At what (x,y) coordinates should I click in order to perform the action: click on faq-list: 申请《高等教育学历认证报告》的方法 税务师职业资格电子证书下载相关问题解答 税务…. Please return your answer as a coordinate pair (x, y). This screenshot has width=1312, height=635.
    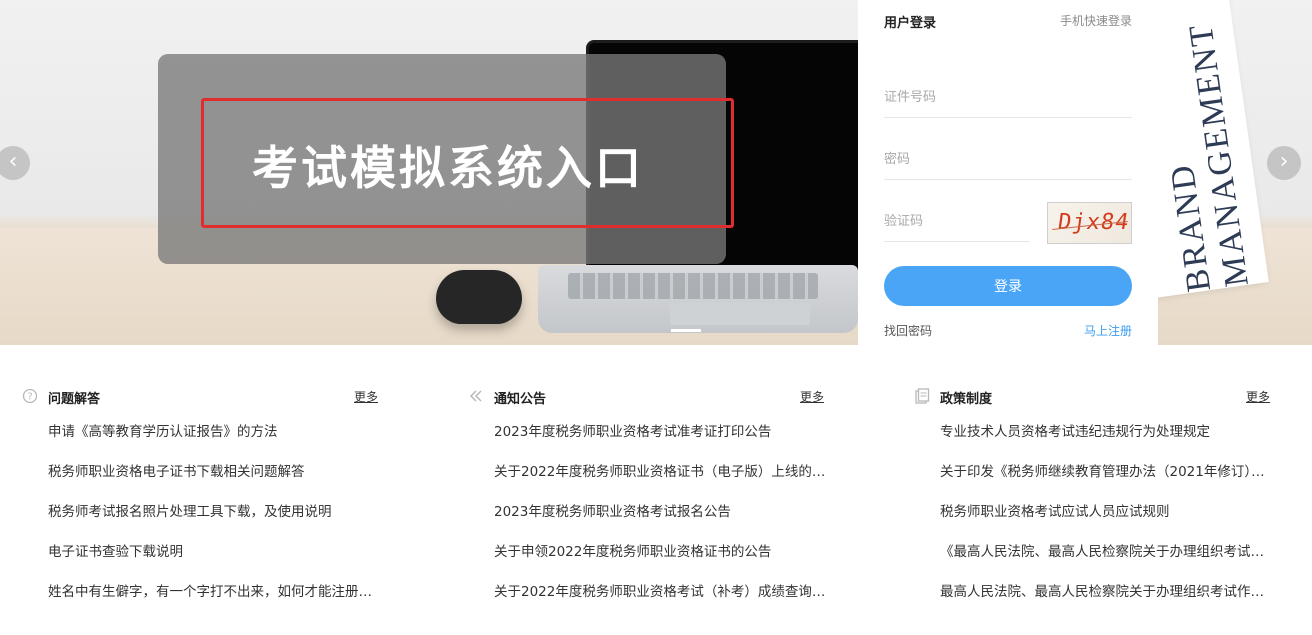
    Looking at the image, I should click on (202, 512).